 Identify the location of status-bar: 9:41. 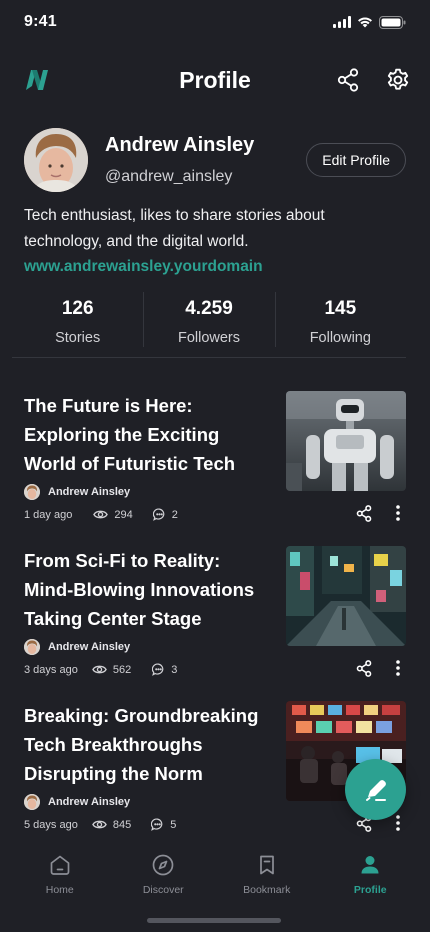
(215, 22).